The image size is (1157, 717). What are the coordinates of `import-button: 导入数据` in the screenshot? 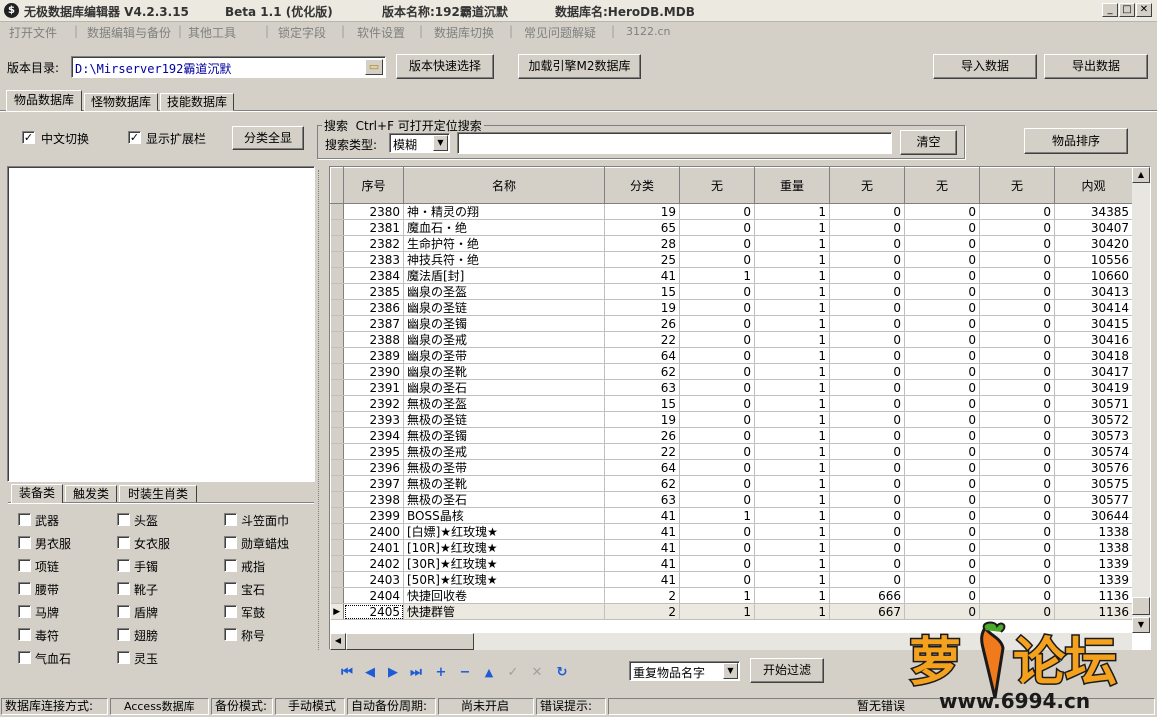 It's located at (985, 66).